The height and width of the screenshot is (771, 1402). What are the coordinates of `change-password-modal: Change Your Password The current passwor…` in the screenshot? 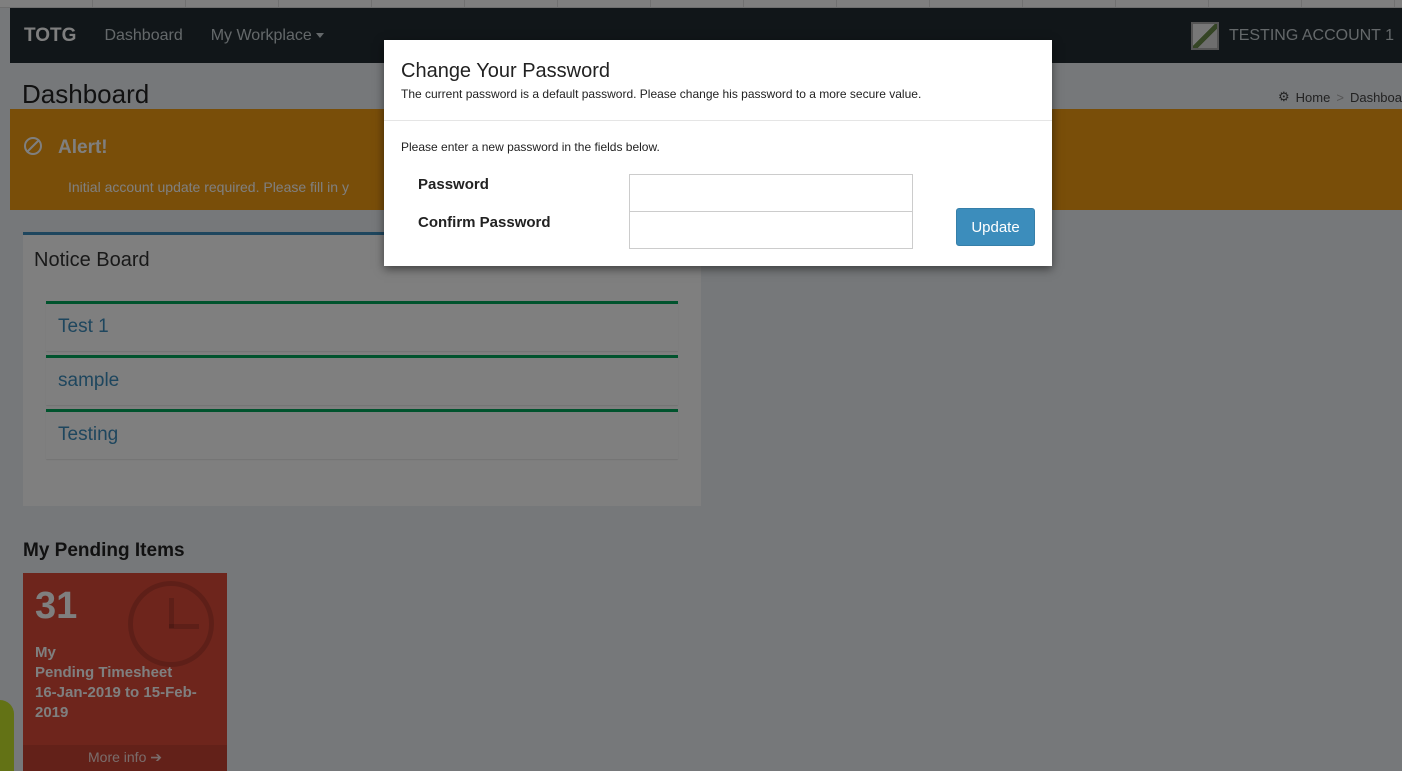 It's located at (718, 153).